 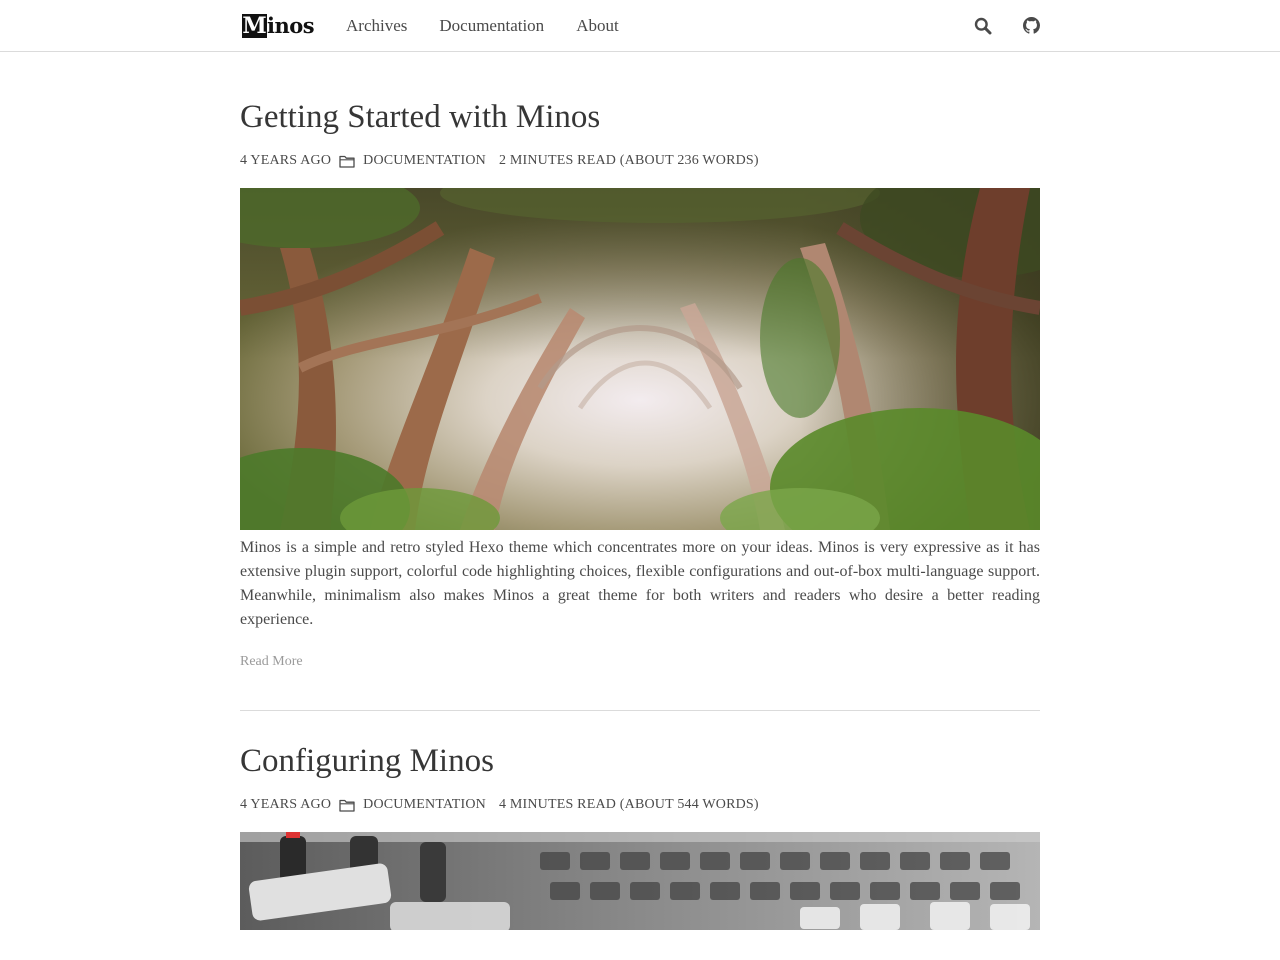 I want to click on read-more-row: Read More, so click(x=640, y=660).